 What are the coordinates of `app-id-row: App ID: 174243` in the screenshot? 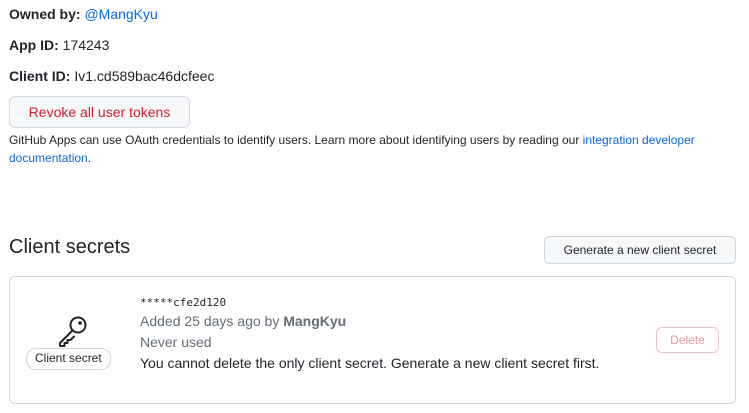 It's located at (59, 45).